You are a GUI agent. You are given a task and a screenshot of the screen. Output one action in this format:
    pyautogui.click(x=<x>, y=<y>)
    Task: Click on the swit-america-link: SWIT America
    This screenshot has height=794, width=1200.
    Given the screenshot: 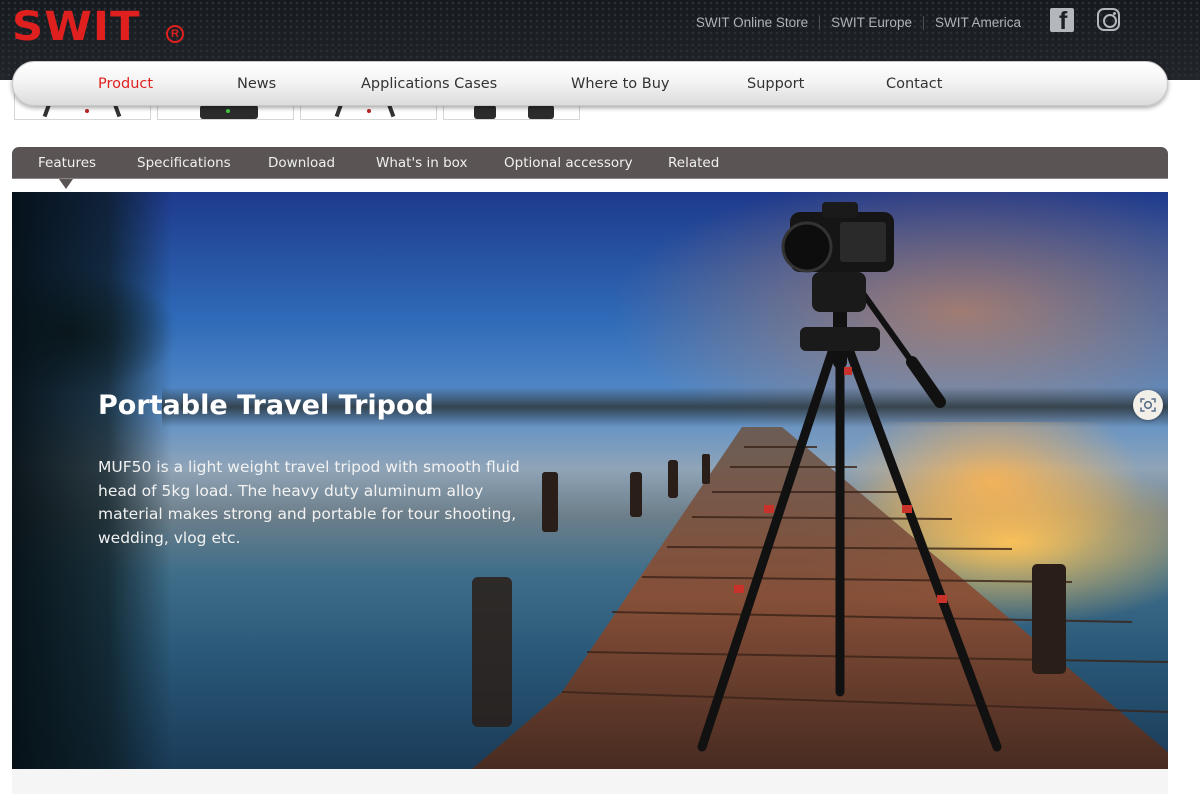 What is the action you would take?
    pyautogui.click(x=977, y=23)
    